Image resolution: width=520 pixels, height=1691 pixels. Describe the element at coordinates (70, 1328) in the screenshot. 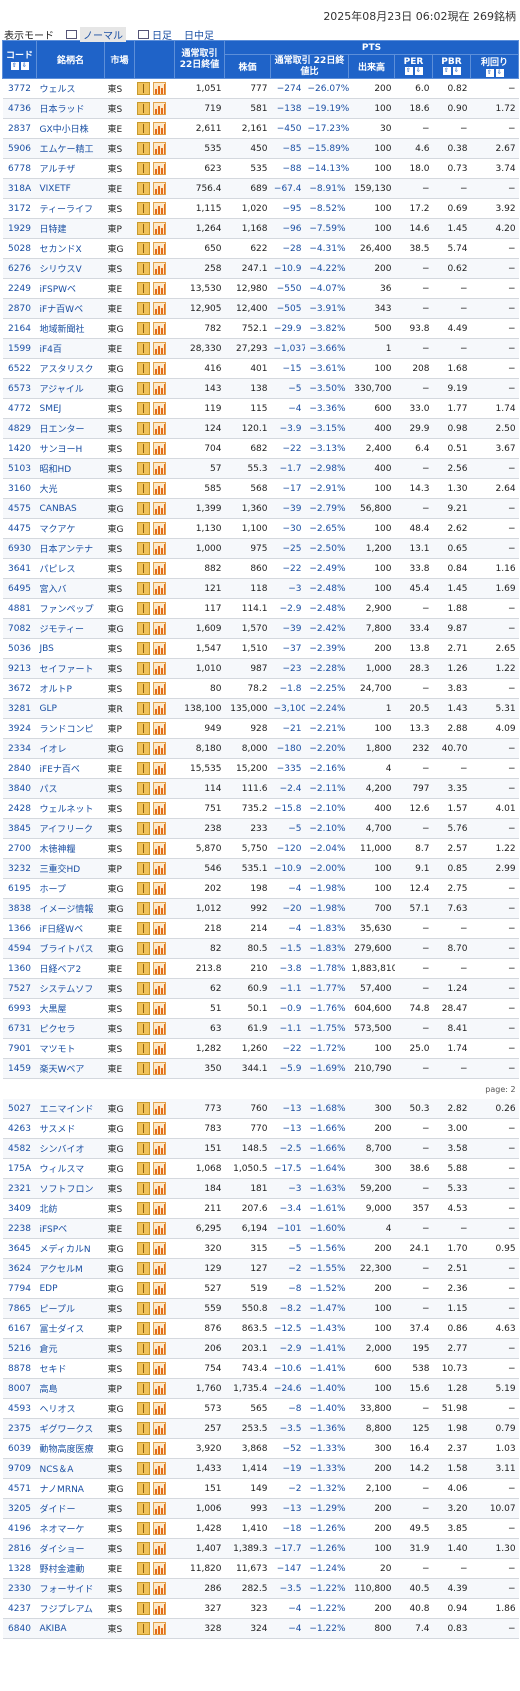

I see `name-cell: 冨士ダイス` at that location.